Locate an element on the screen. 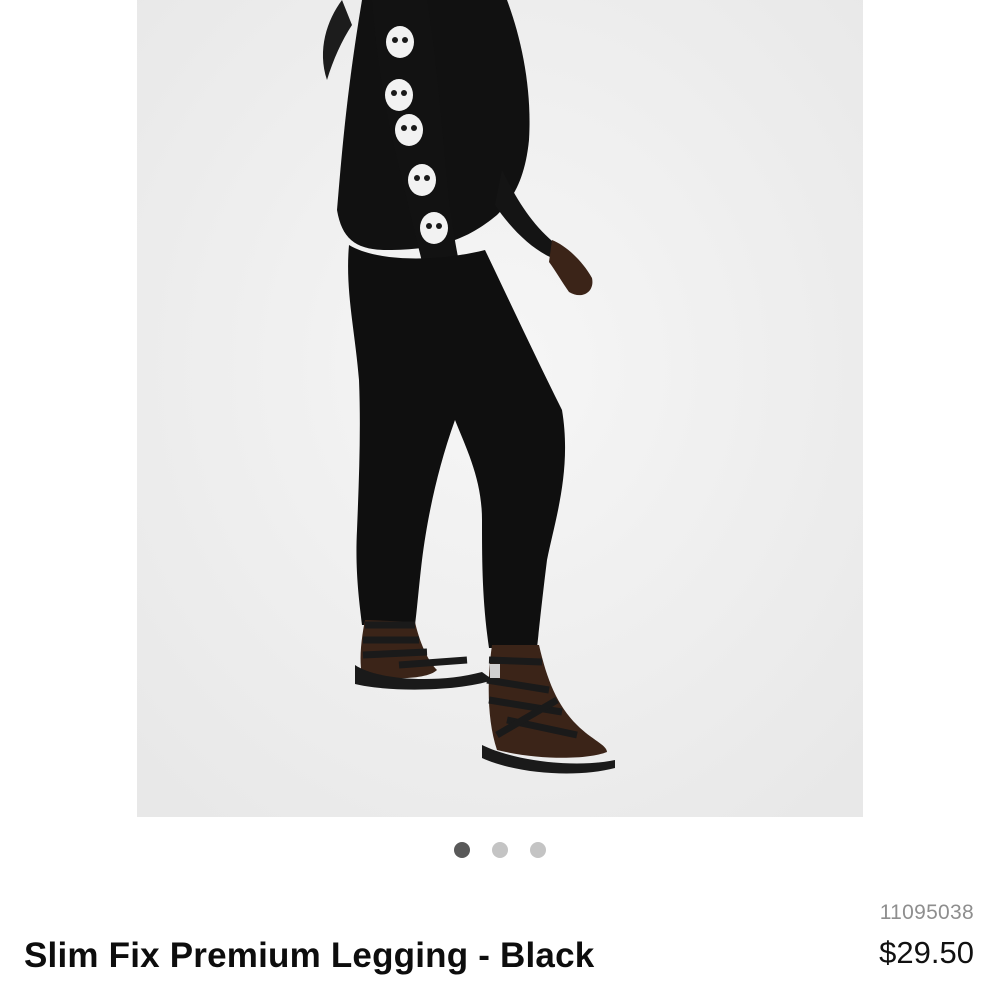  product-title: Slim Fix Premium Legging - Black is located at coordinates (309, 955).